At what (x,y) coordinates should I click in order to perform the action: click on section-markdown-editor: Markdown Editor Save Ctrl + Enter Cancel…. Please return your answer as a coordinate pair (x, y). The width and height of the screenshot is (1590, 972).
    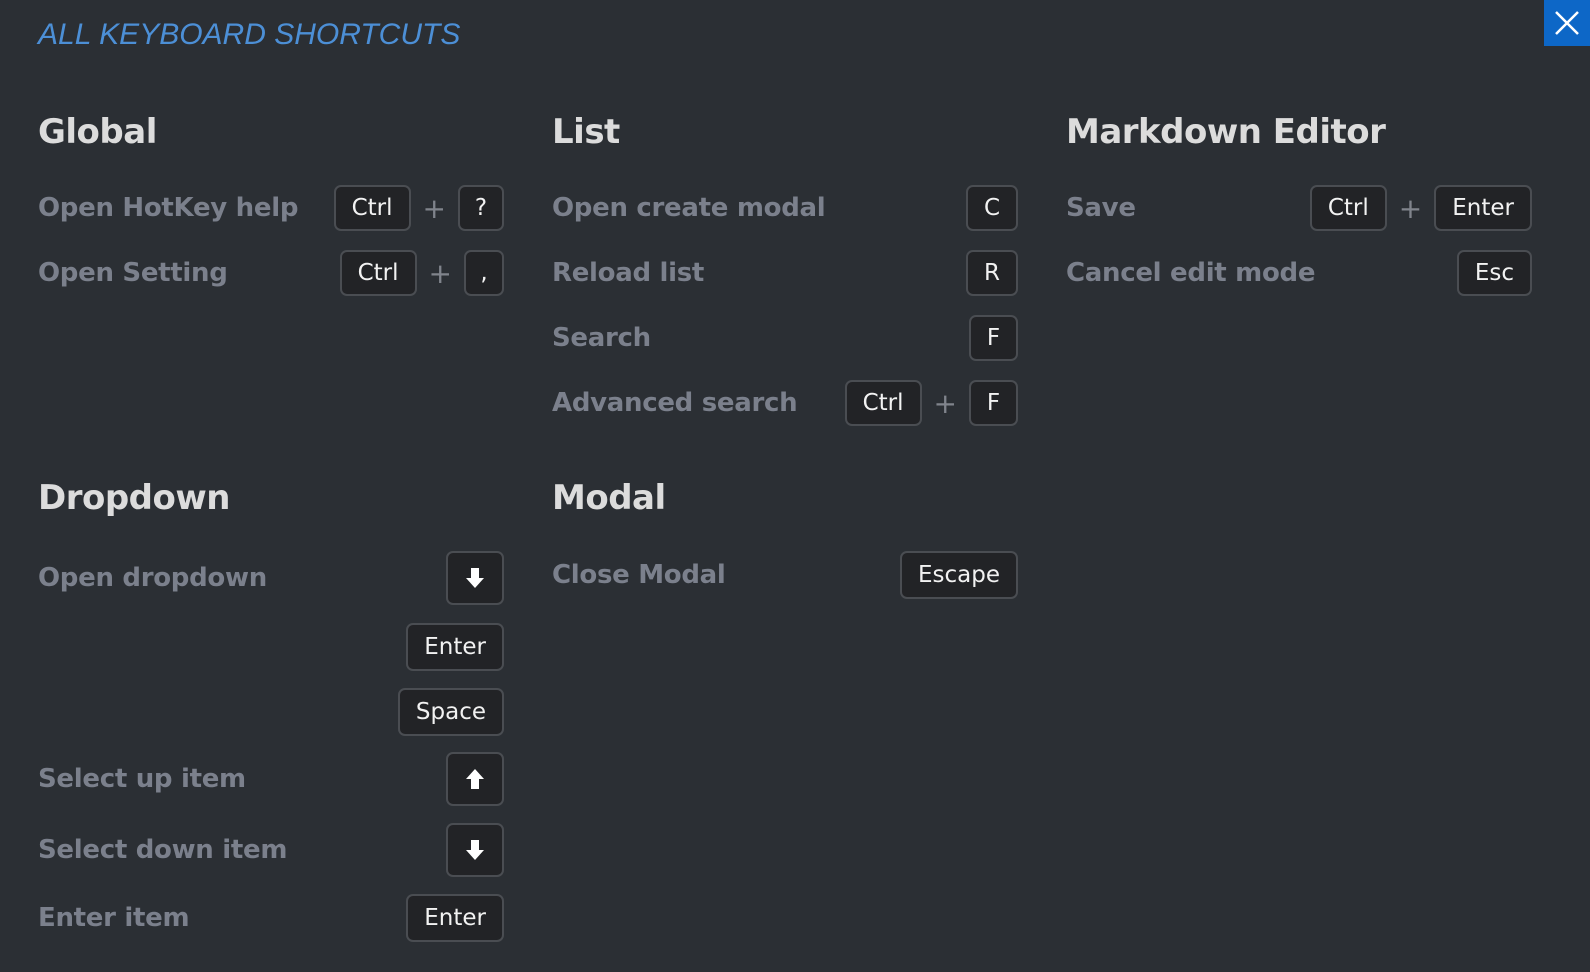
    Looking at the image, I should click on (1299, 212).